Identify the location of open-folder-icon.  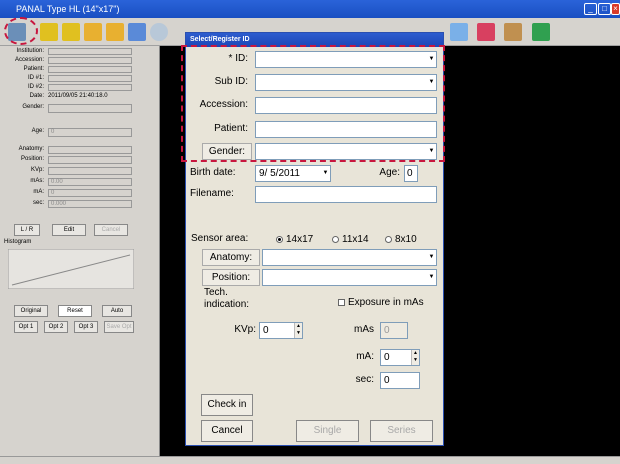
(49, 32).